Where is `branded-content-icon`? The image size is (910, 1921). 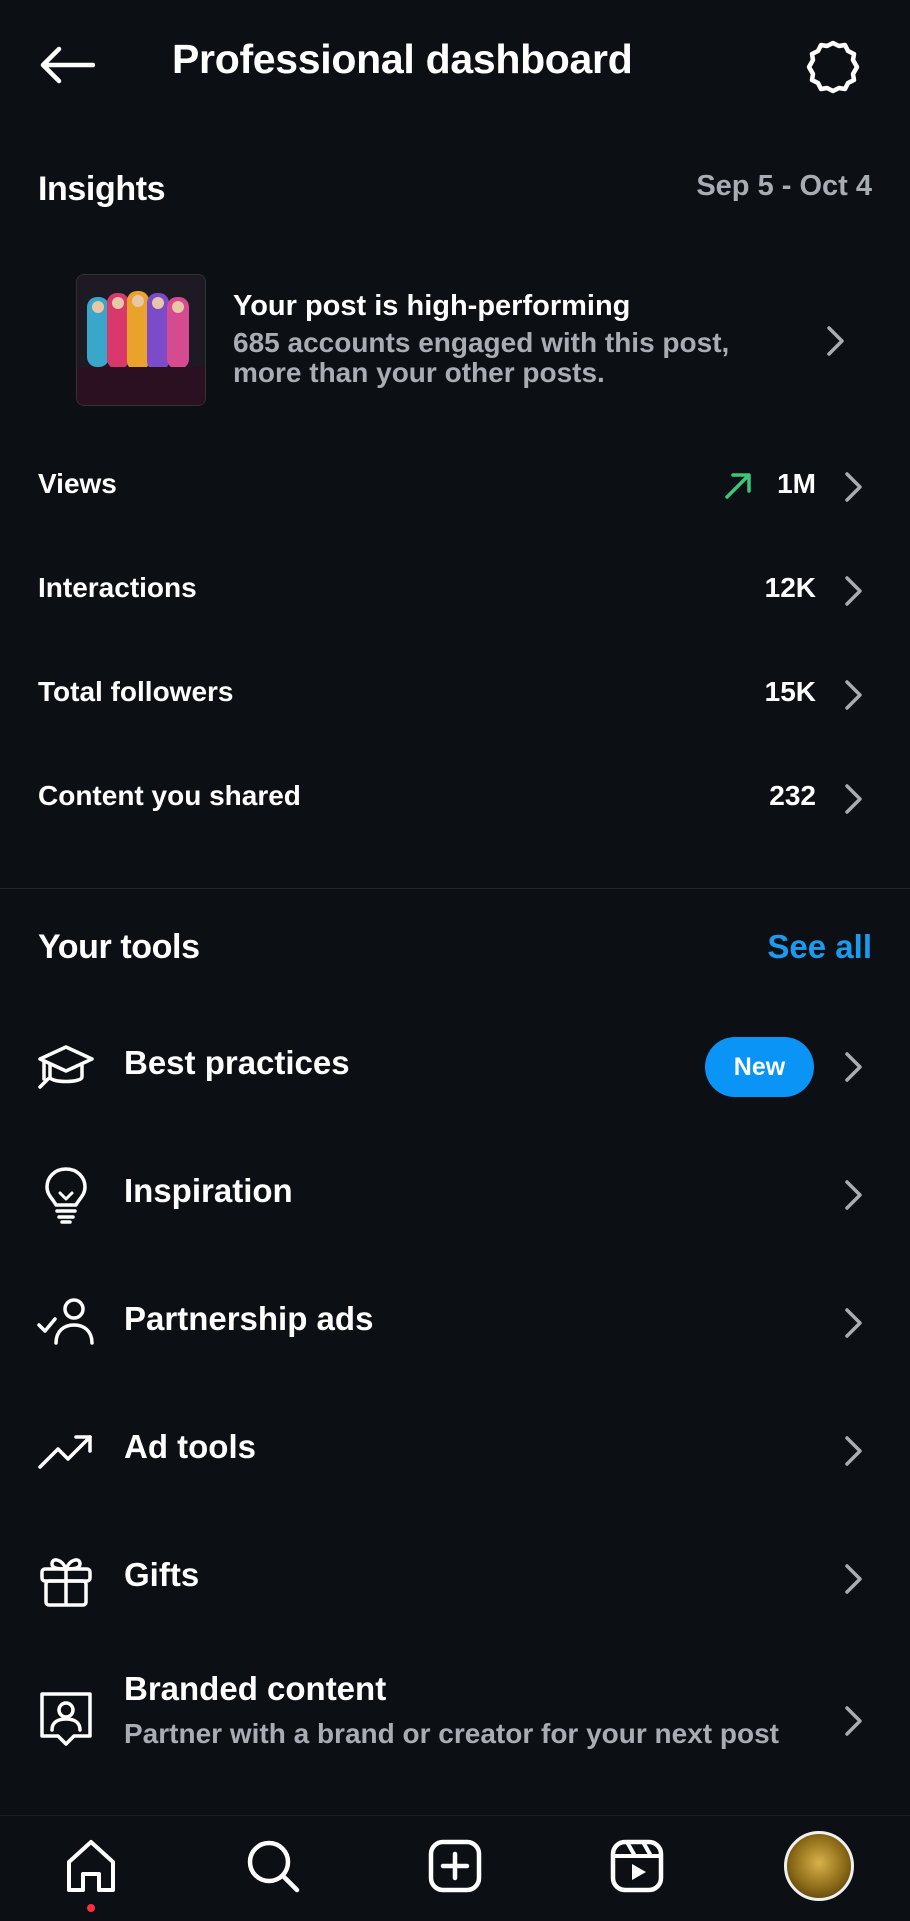 branded-content-icon is located at coordinates (66, 1719).